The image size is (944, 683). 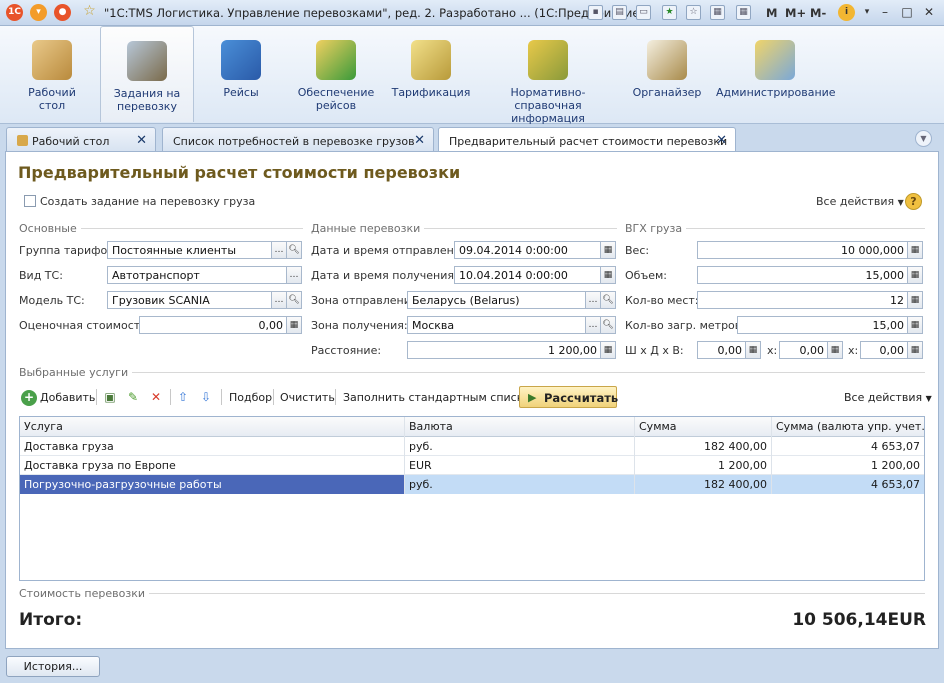 What do you see at coordinates (520, 446) in the screenshot?
I see `currency-cell: руб.` at bounding box center [520, 446].